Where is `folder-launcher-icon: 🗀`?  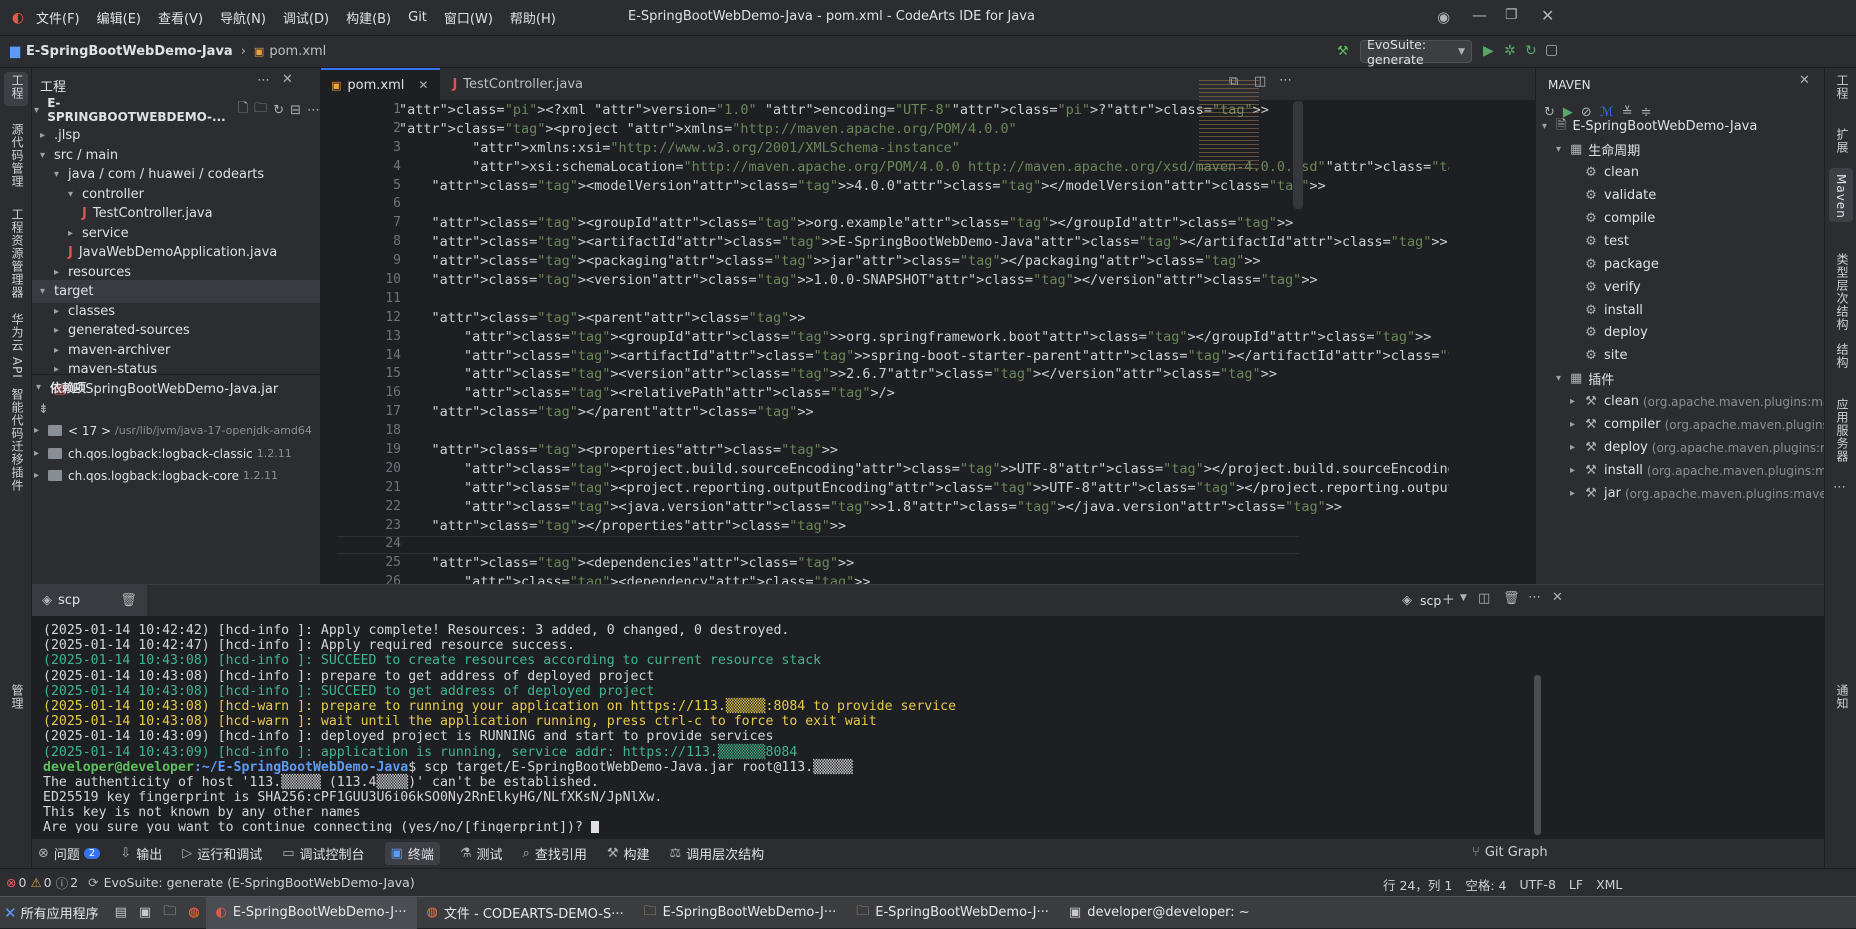
folder-launcher-icon: 🗀 is located at coordinates (169, 913).